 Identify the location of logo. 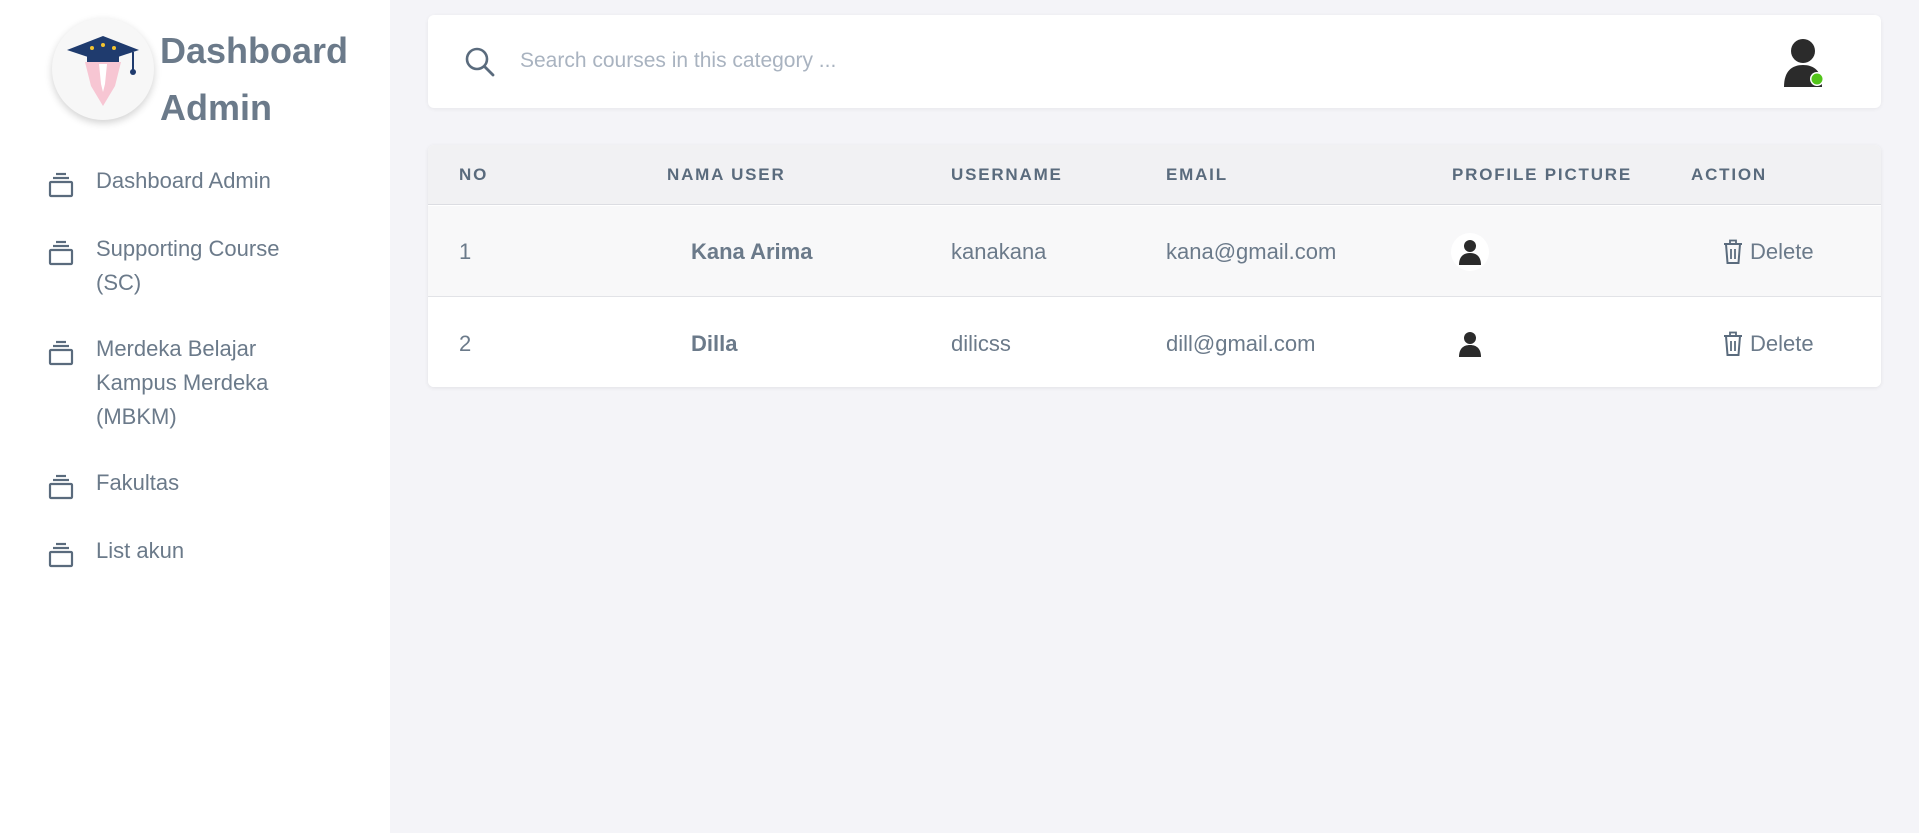
(103, 69).